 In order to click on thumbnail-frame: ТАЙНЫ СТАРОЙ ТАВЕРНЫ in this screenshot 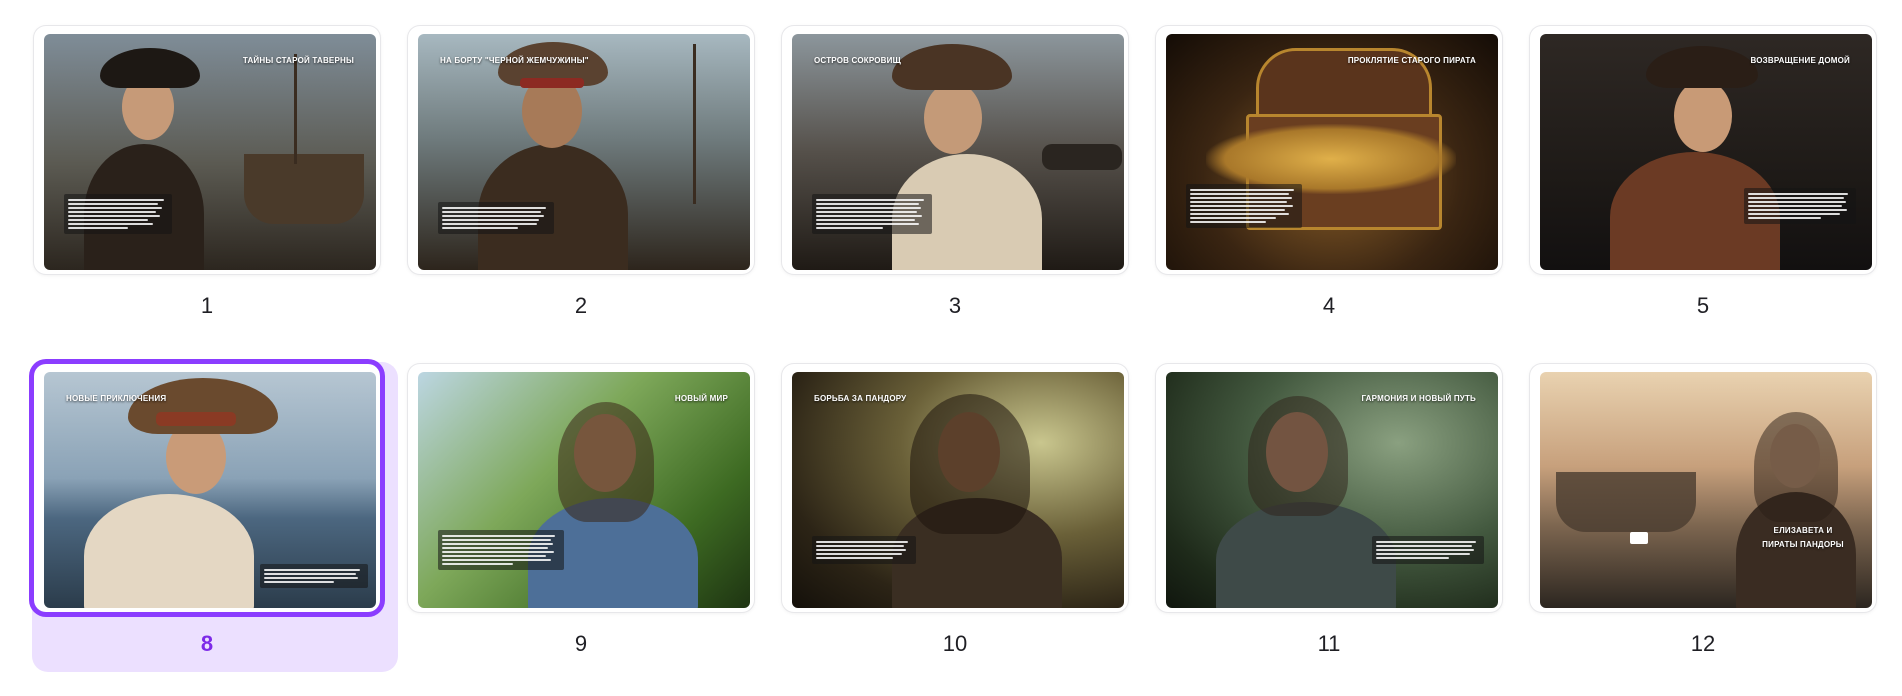, I will do `click(207, 150)`.